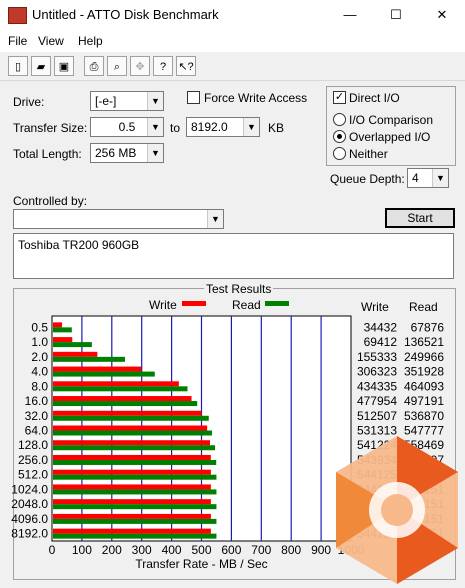  What do you see at coordinates (37, 416) in the screenshot?
I see `category-label: 32.0` at bounding box center [37, 416].